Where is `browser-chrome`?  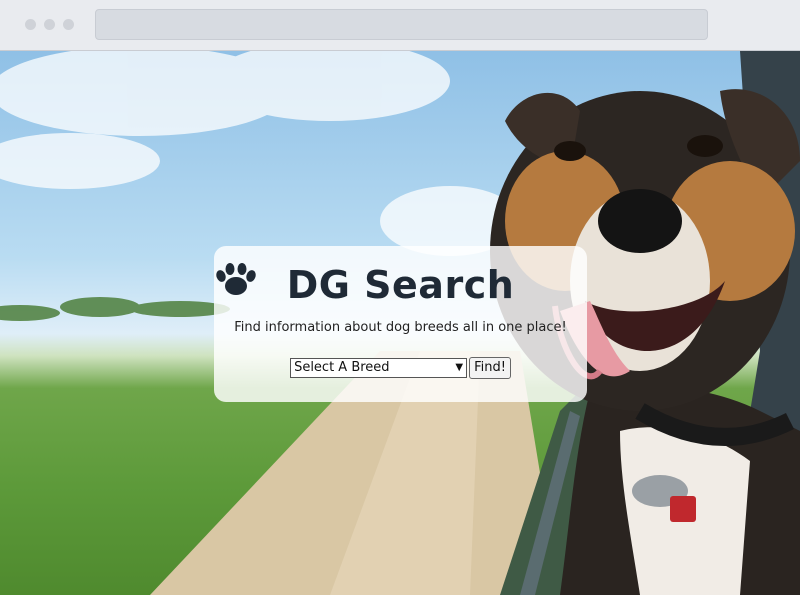 browser-chrome is located at coordinates (400, 25).